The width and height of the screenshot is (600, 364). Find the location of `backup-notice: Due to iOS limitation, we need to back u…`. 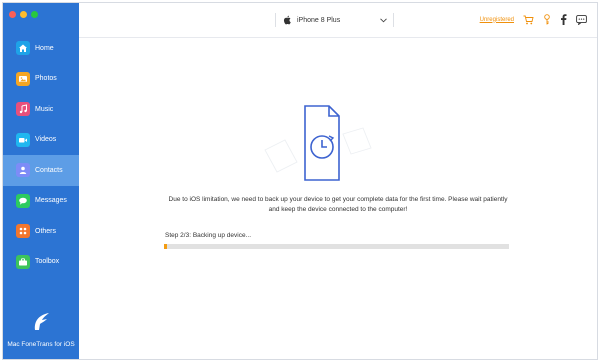

backup-notice: Due to iOS limitation, we need to back u… is located at coordinates (338, 204).